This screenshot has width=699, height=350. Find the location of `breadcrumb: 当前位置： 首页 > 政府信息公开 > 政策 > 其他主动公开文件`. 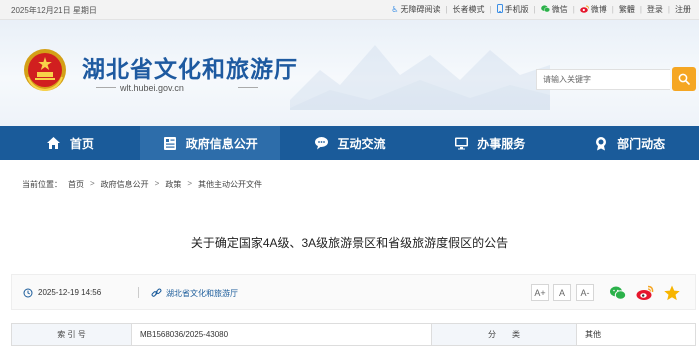

breadcrumb: 当前位置： 首页 > 政府信息公开 > 政策 > 其他主动公开文件 is located at coordinates (142, 184).